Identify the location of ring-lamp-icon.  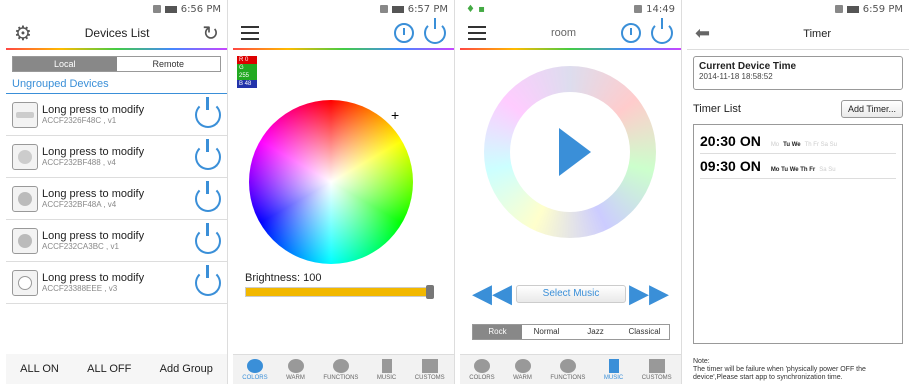
(25, 156).